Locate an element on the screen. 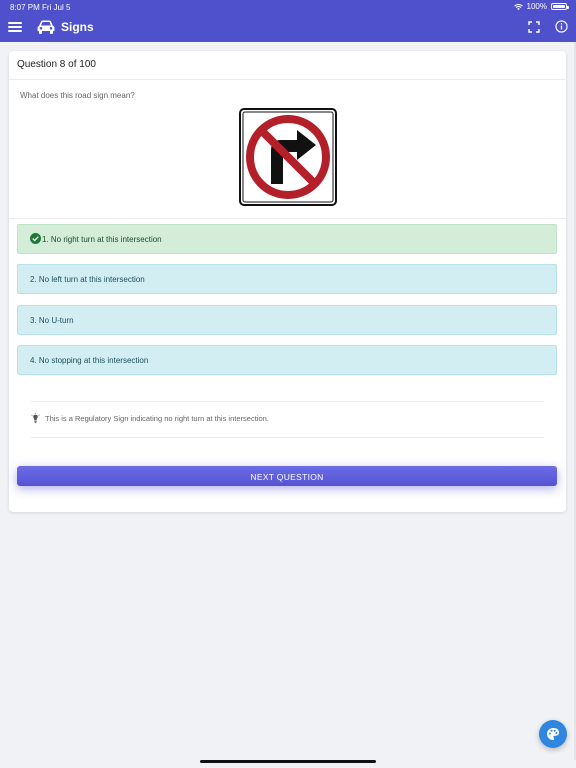 The width and height of the screenshot is (576, 768). app-title: Signs is located at coordinates (77, 27).